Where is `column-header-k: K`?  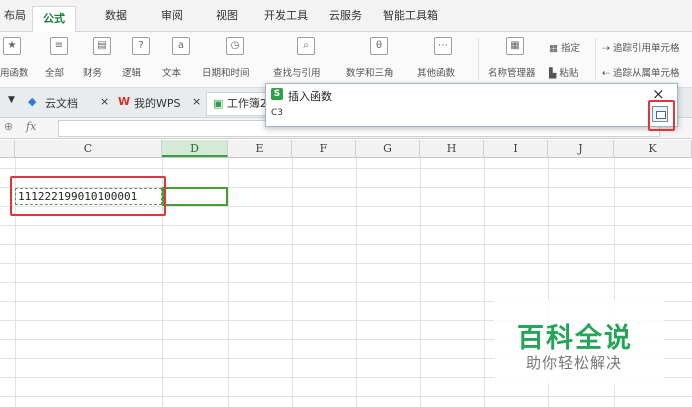
column-header-k: K is located at coordinates (653, 148).